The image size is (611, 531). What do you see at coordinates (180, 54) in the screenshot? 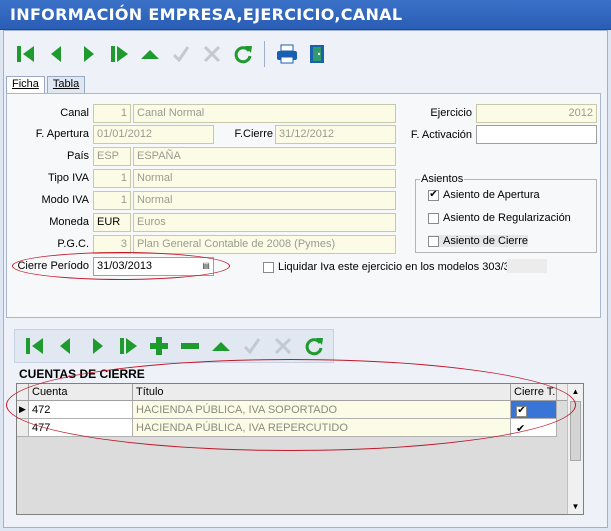
I see `confirm-button` at bounding box center [180, 54].